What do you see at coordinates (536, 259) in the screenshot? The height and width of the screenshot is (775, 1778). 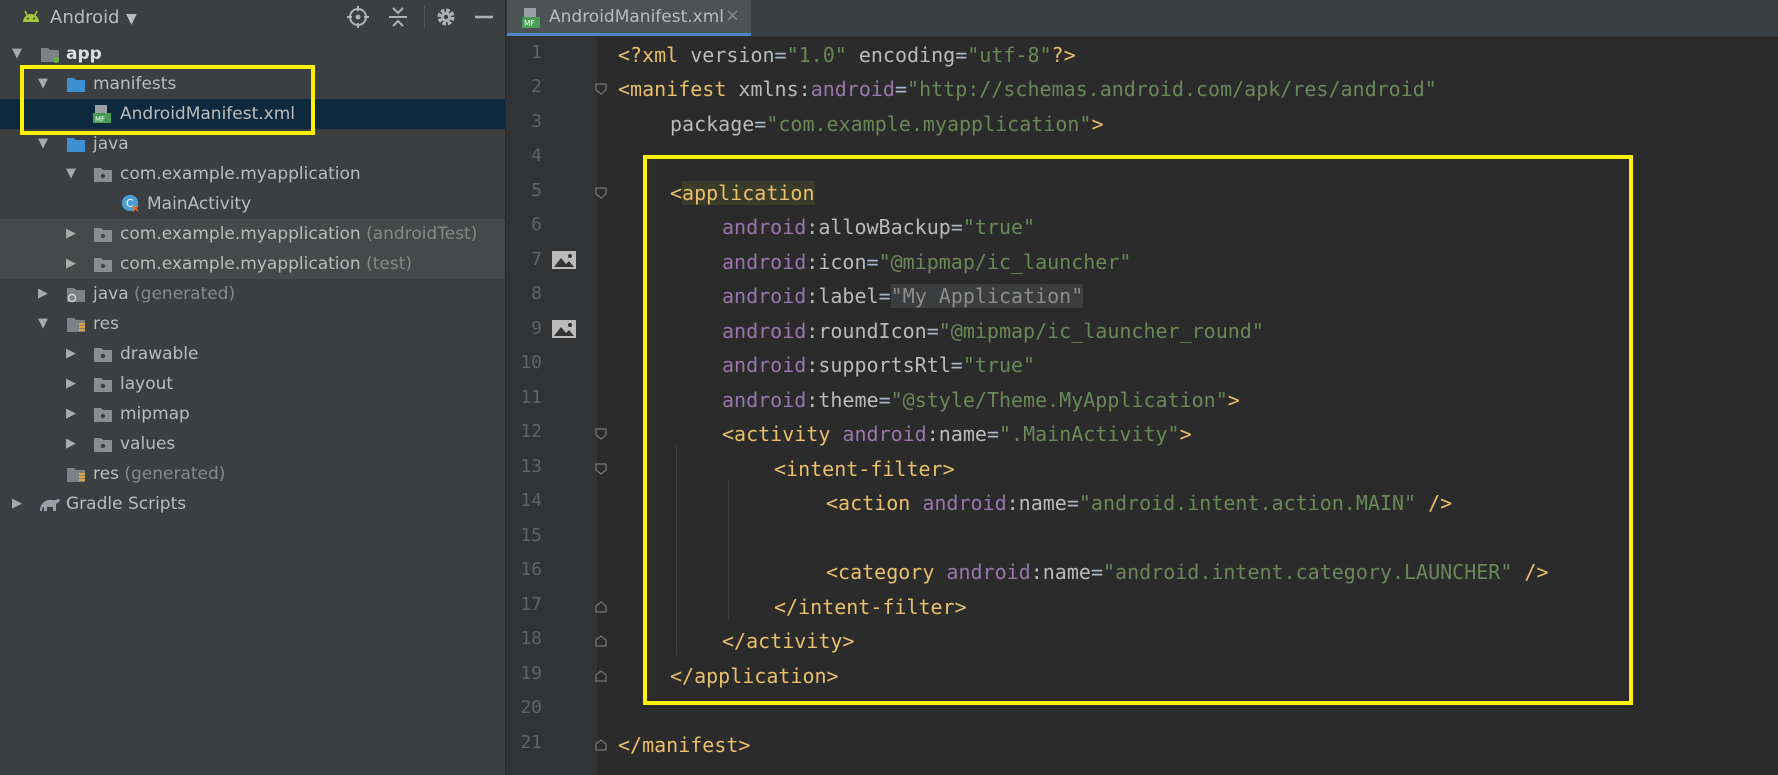 I see `line-number: 7` at bounding box center [536, 259].